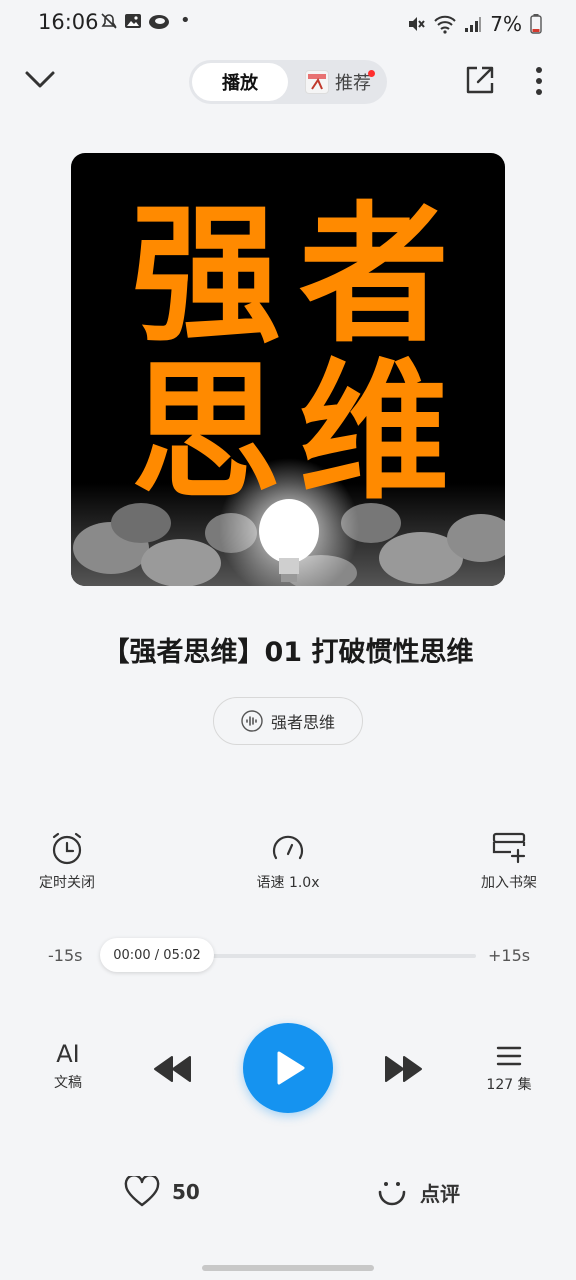 This screenshot has height=1280, width=576. Describe the element at coordinates (159, 22) in the screenshot. I see `app-notification-icon` at that location.